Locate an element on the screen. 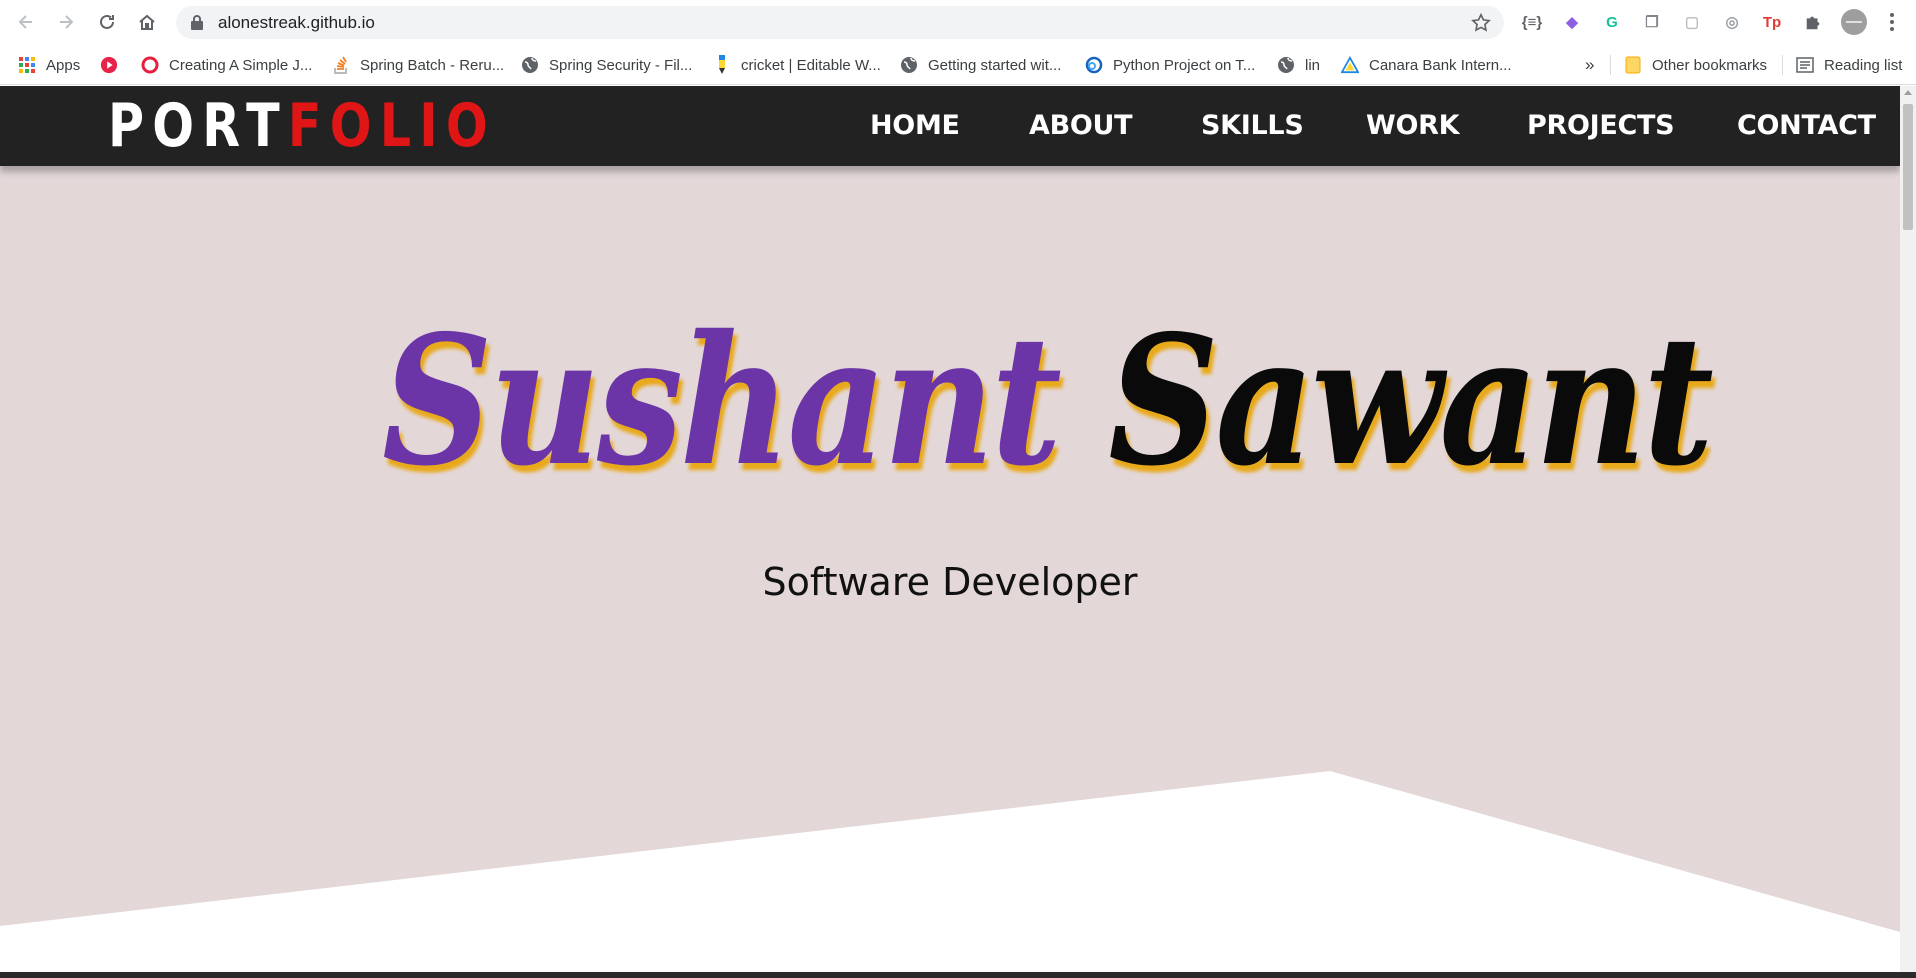 The width and height of the screenshot is (1916, 978). nav-work: WORK is located at coordinates (1413, 125).